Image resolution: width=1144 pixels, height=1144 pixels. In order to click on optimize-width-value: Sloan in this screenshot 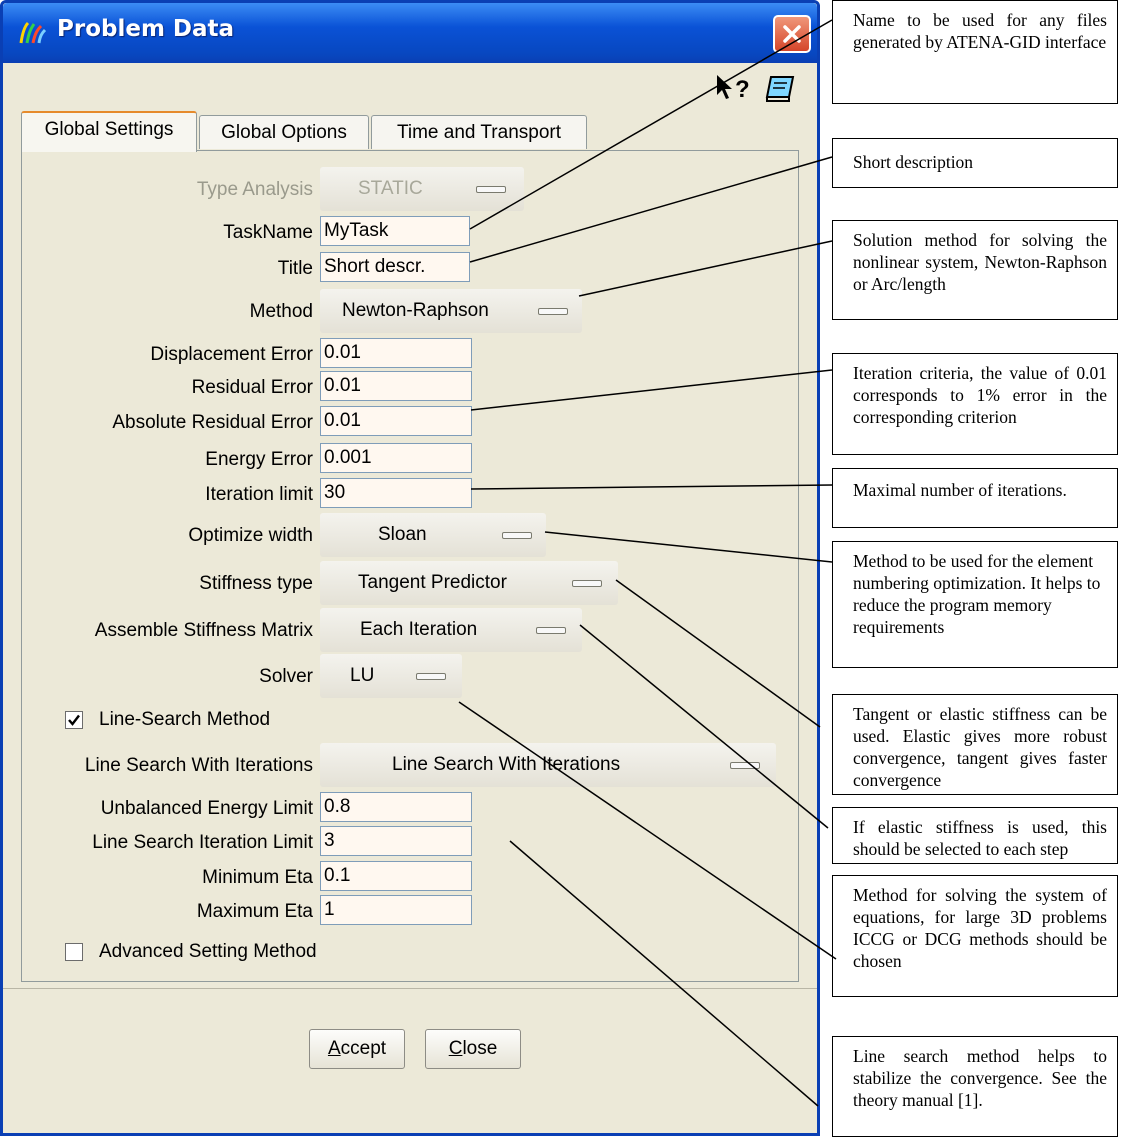, I will do `click(402, 534)`.